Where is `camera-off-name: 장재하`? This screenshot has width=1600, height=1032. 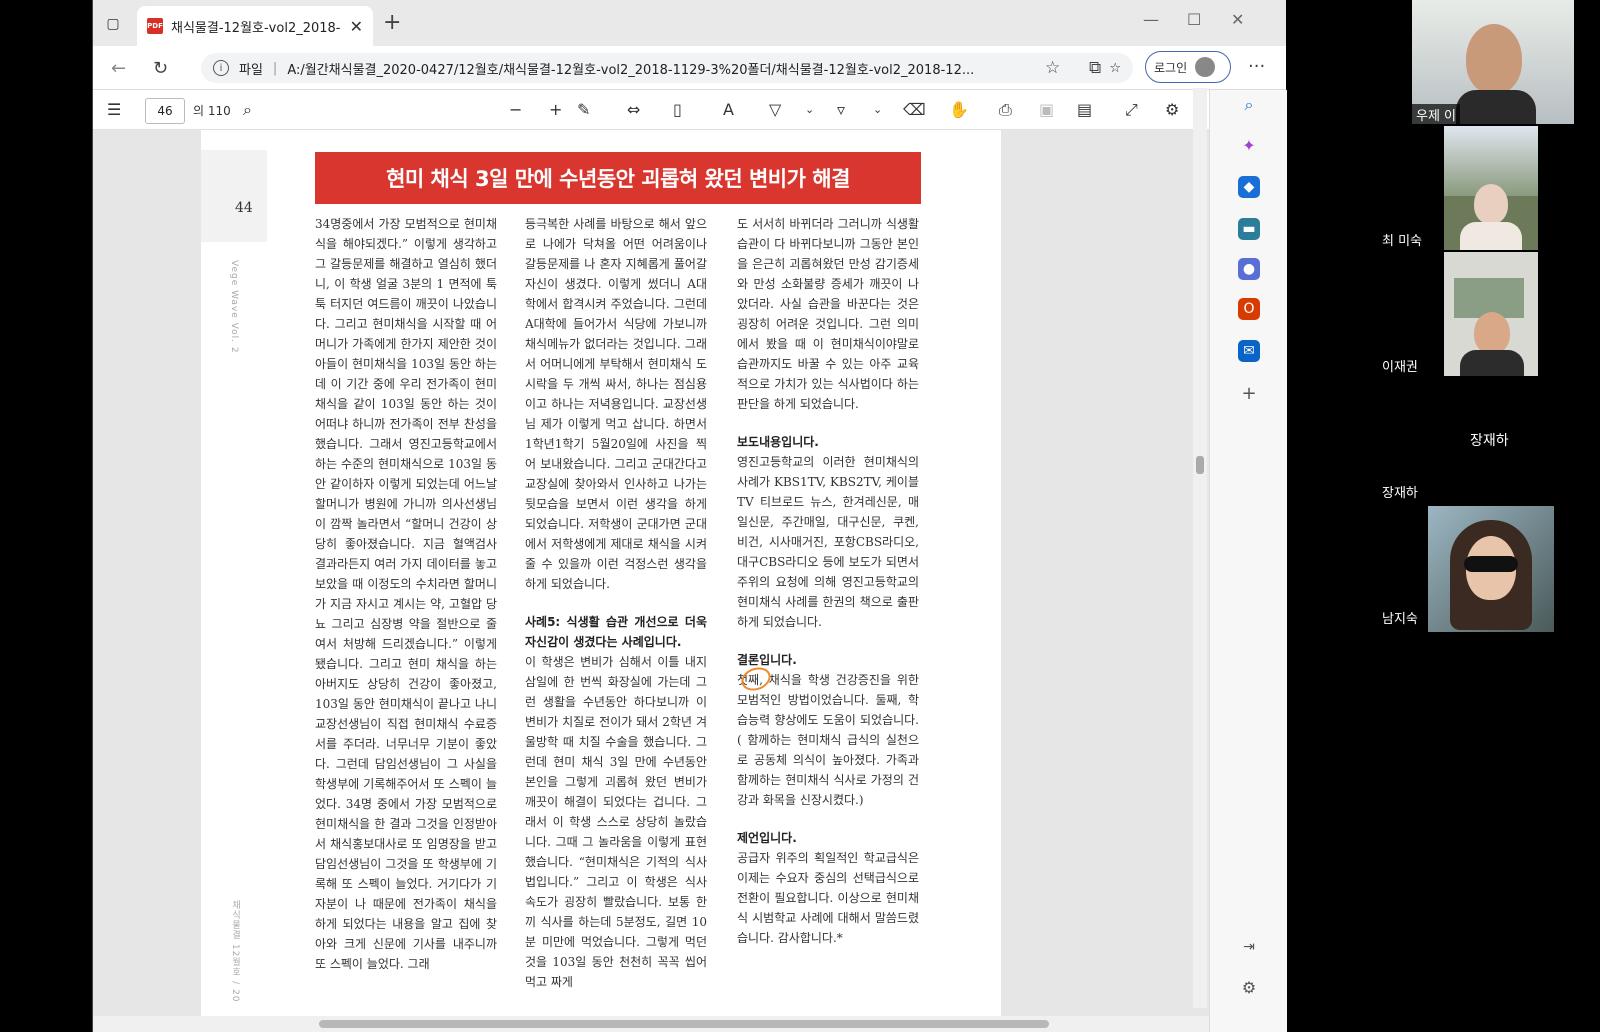 camera-off-name: 장재하 is located at coordinates (1489, 441).